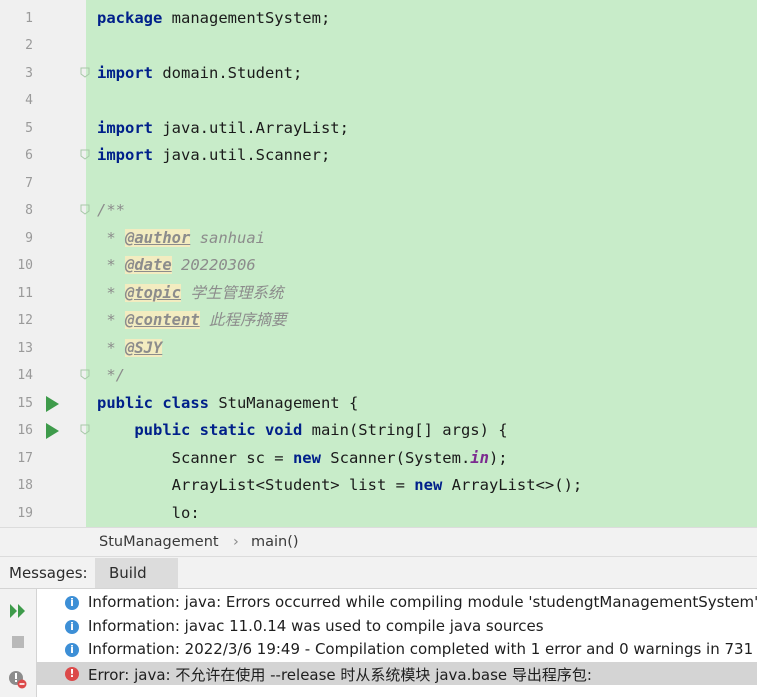 The width and height of the screenshot is (757, 697). Describe the element at coordinates (246, 17) in the screenshot. I see `code-token: managementSystem;` at that location.